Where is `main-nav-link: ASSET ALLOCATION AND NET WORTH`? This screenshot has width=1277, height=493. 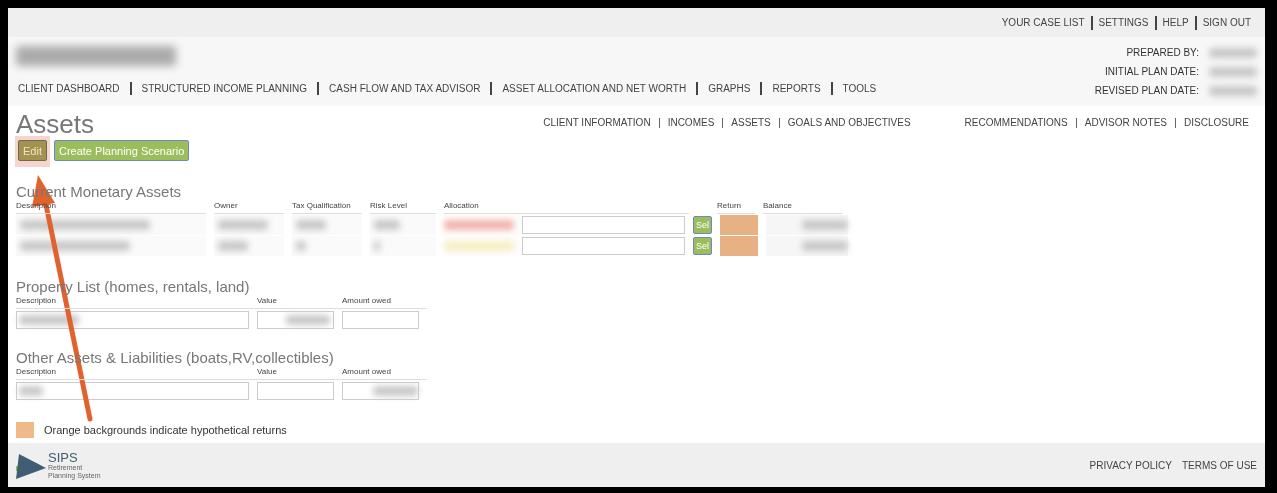 main-nav-link: ASSET ALLOCATION AND NET WORTH is located at coordinates (594, 88).